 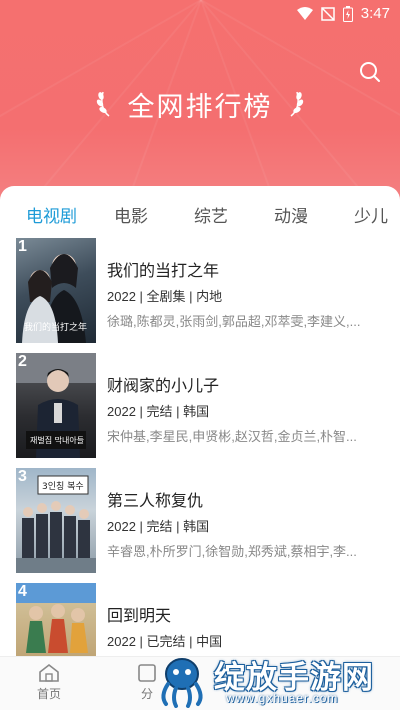 What do you see at coordinates (56, 520) in the screenshot?
I see `poster-image: 3인칭 복수 3` at bounding box center [56, 520].